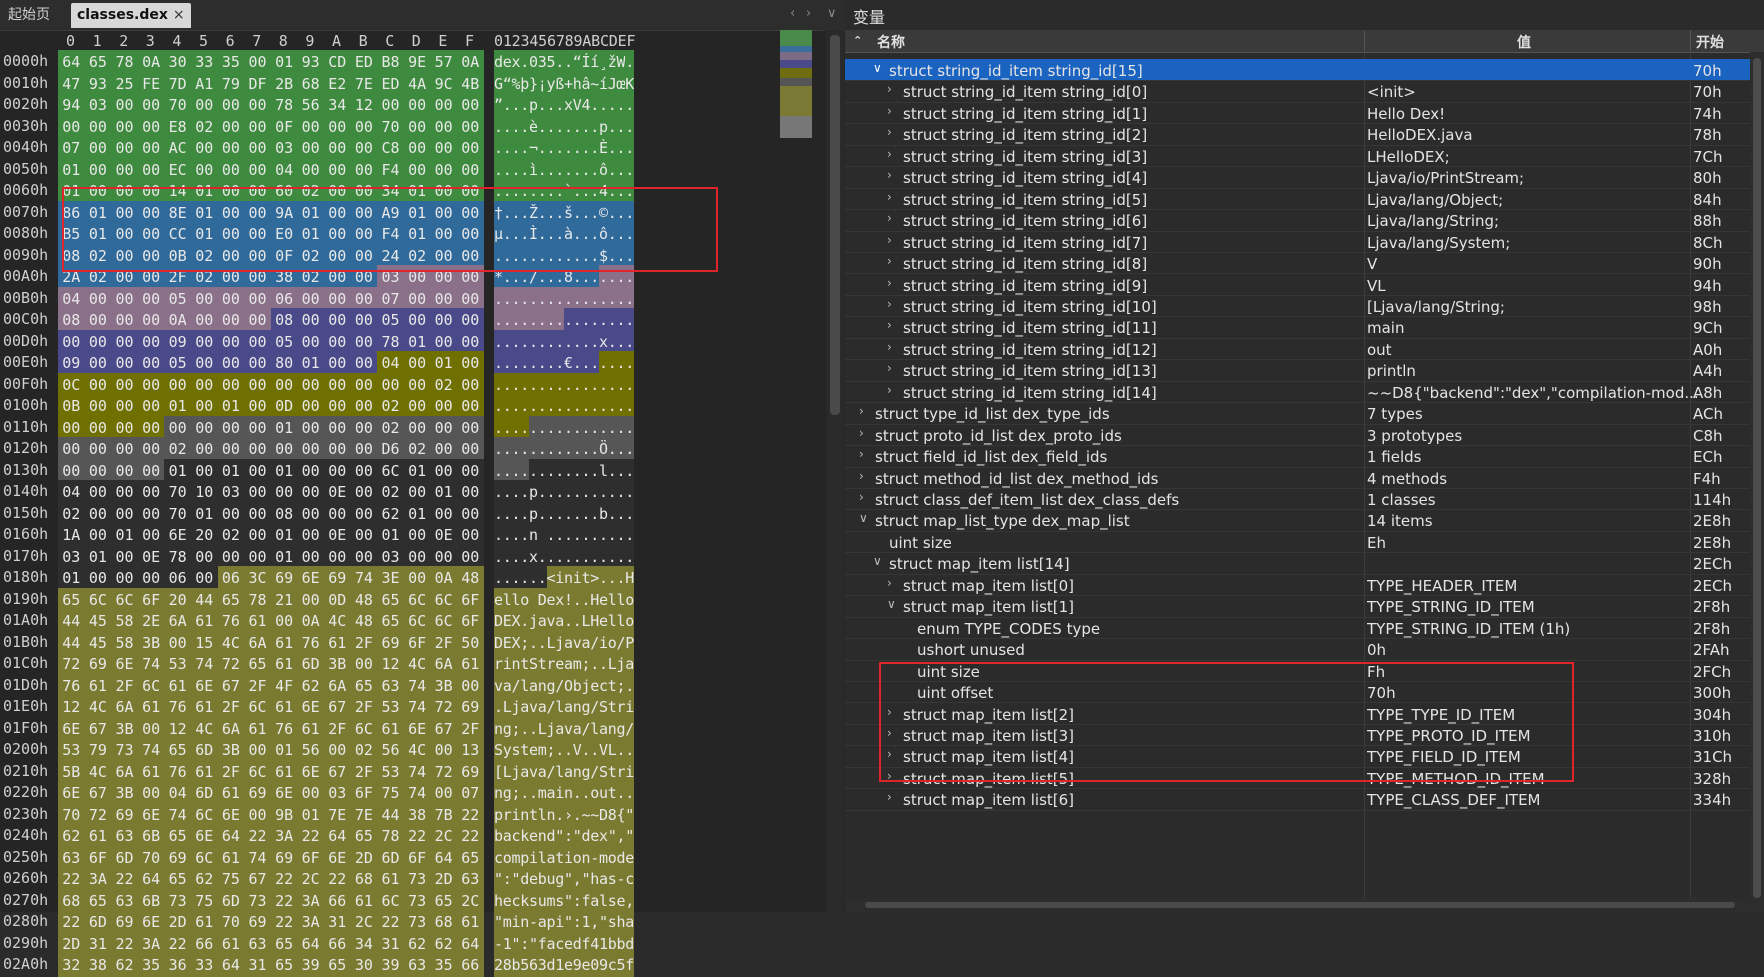  Describe the element at coordinates (594, 879) in the screenshot. I see `ascii-char: h` at that location.